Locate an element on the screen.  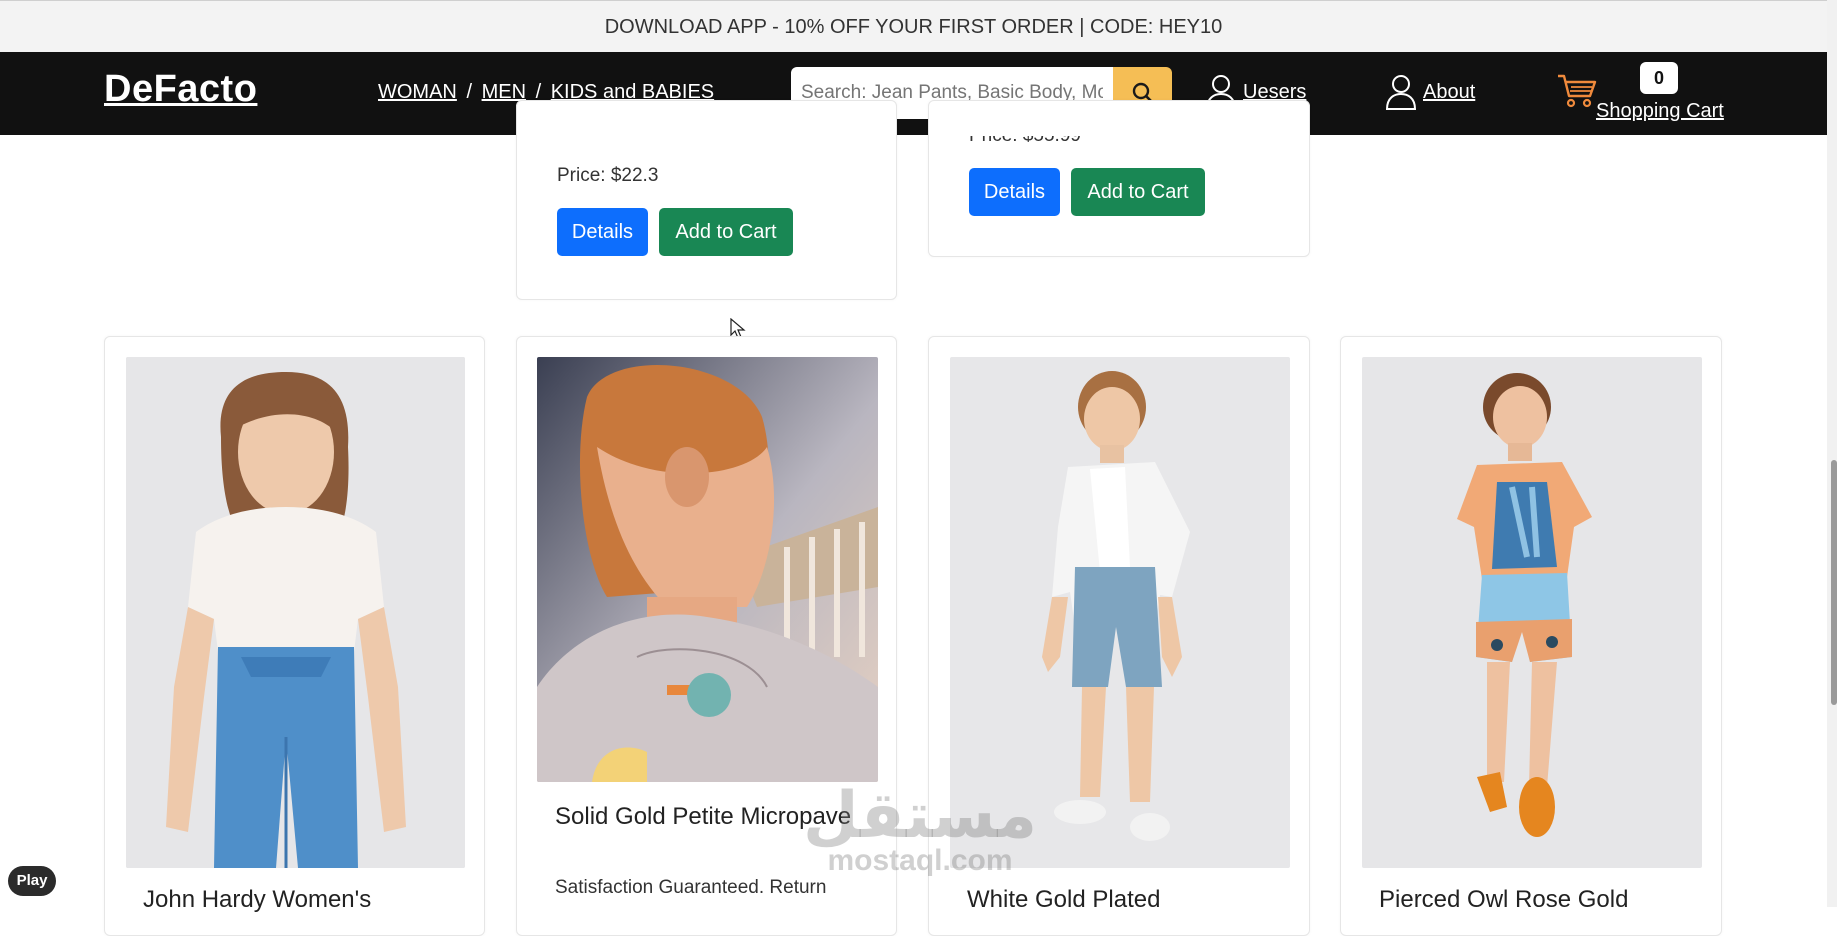
product-description: Satisfaction Guaranteed. Return is located at coordinates (691, 887).